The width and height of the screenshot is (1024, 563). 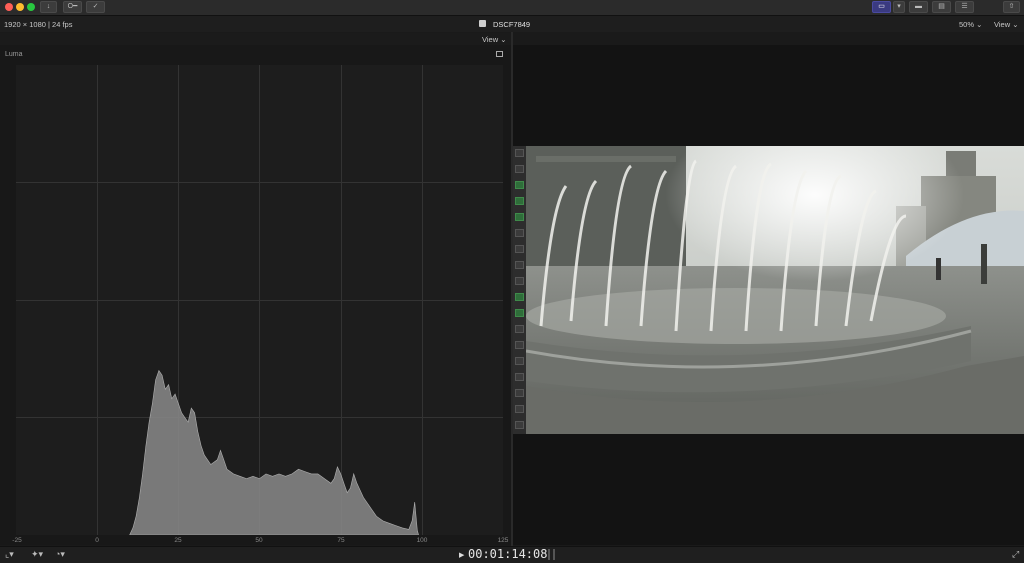 I want to click on share-button: ⇧, so click(x=1011, y=7).